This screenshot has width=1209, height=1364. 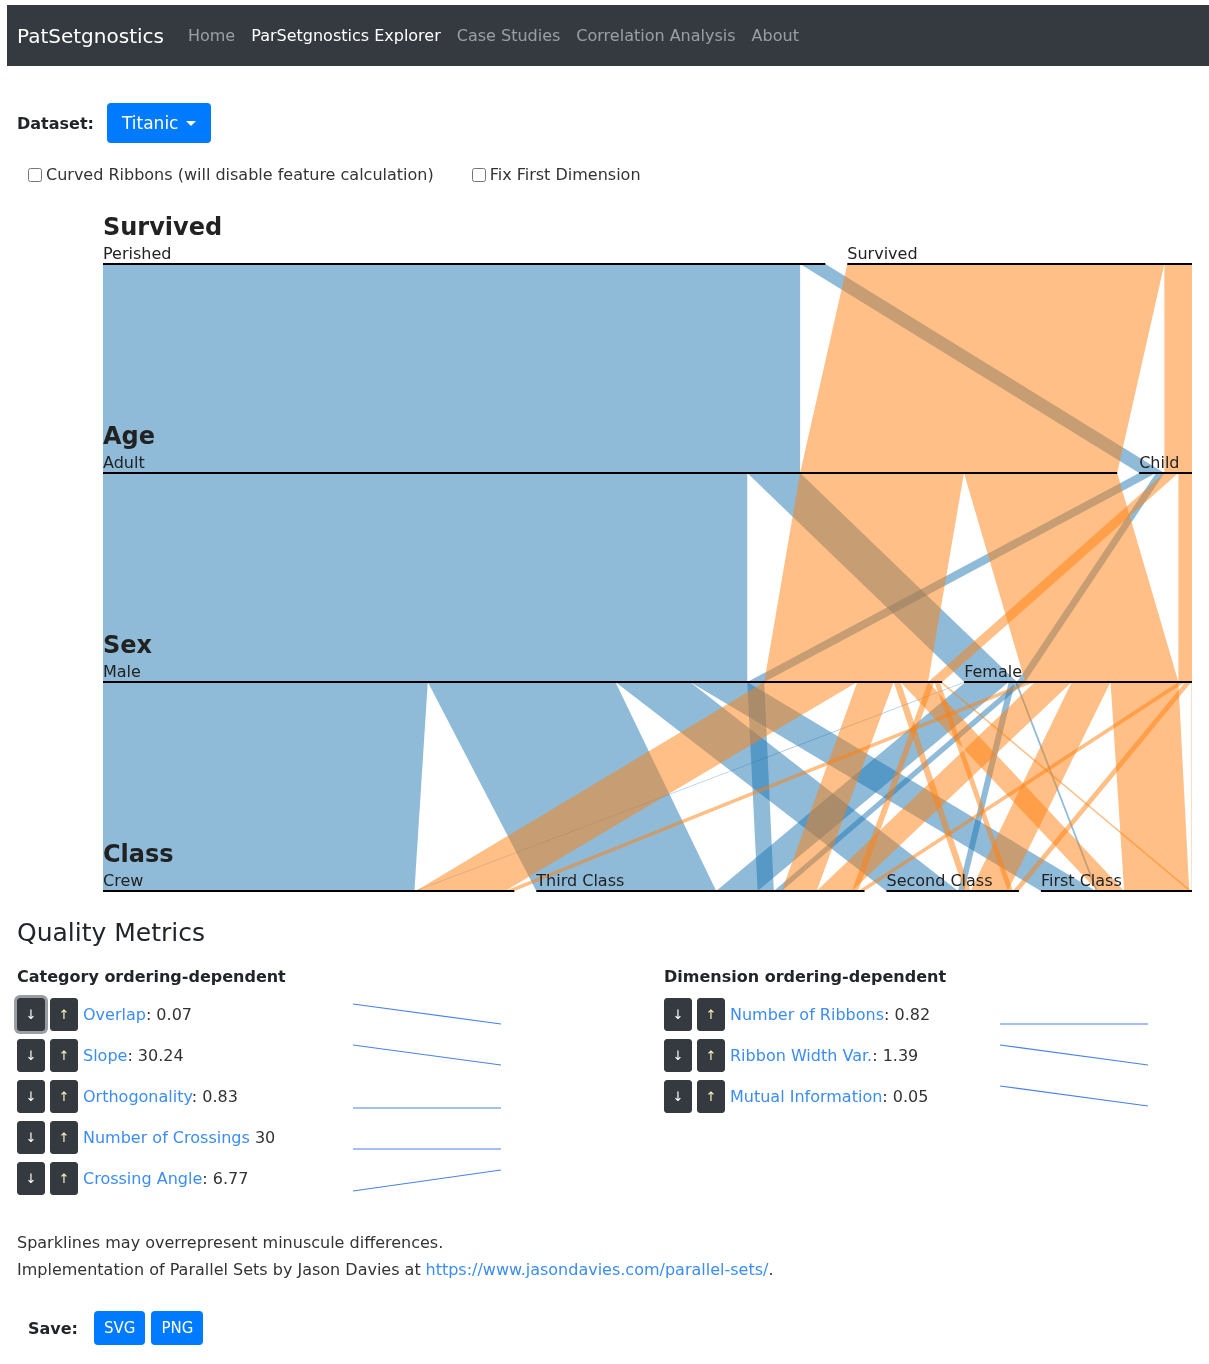 I want to click on category-label: Child, so click(x=1159, y=462).